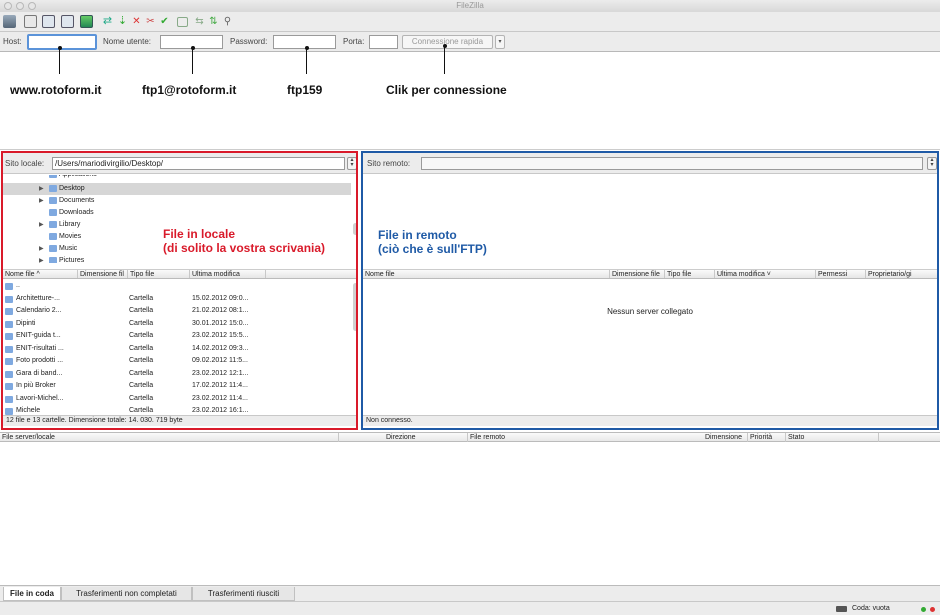 The width and height of the screenshot is (940, 615). Describe the element at coordinates (86, 21) in the screenshot. I see `toggle-queue-icon` at that location.